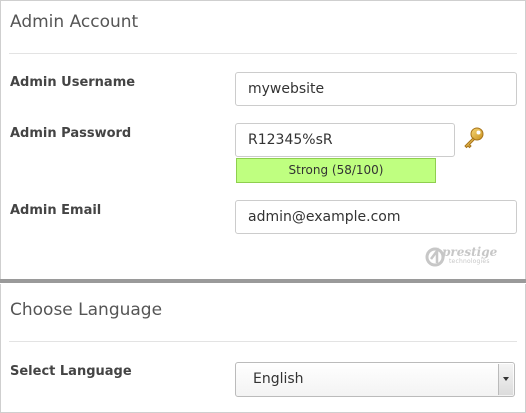 The width and height of the screenshot is (526, 413). Describe the element at coordinates (474, 138) in the screenshot. I see `key-icon` at that location.